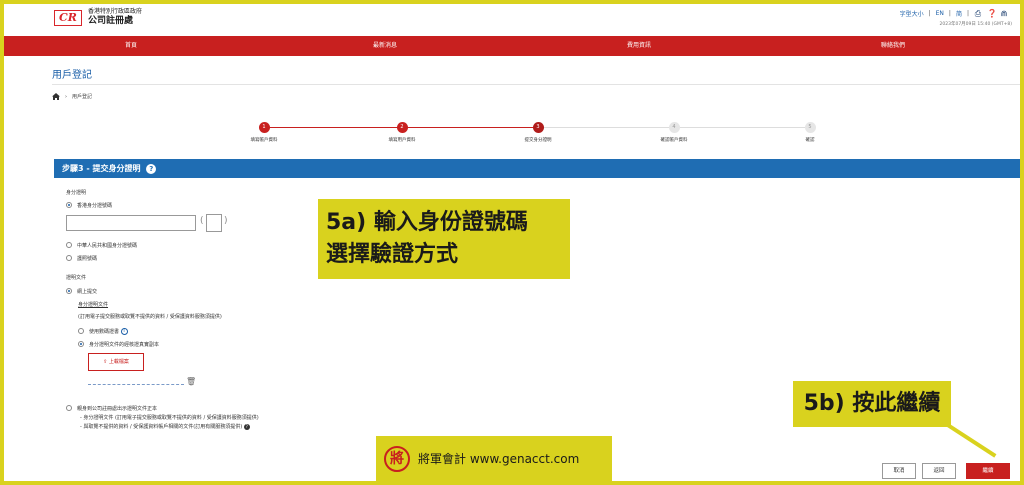 This screenshot has height=485, width=1024. Describe the element at coordinates (674, 127) in the screenshot. I see `step-4-dot: 4` at that location.